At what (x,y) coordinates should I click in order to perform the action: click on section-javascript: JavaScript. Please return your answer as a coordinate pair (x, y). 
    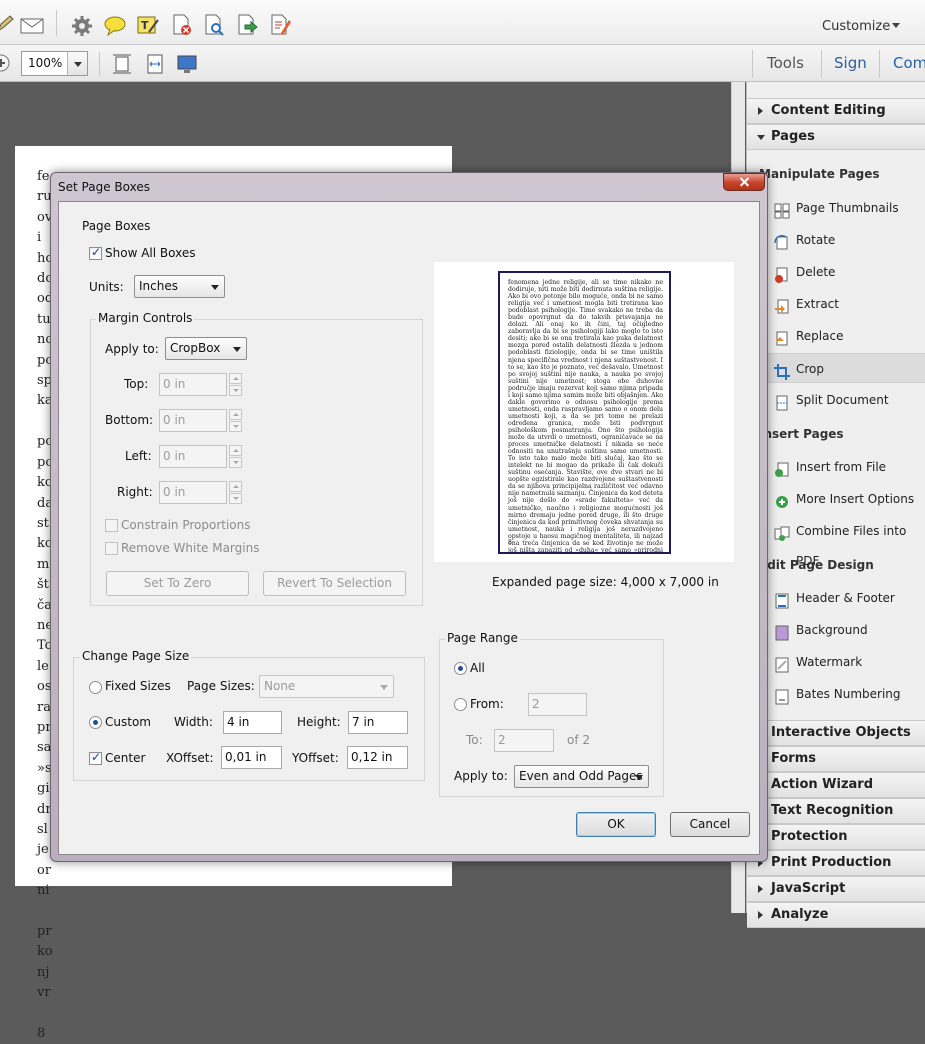
    Looking at the image, I should click on (836, 889).